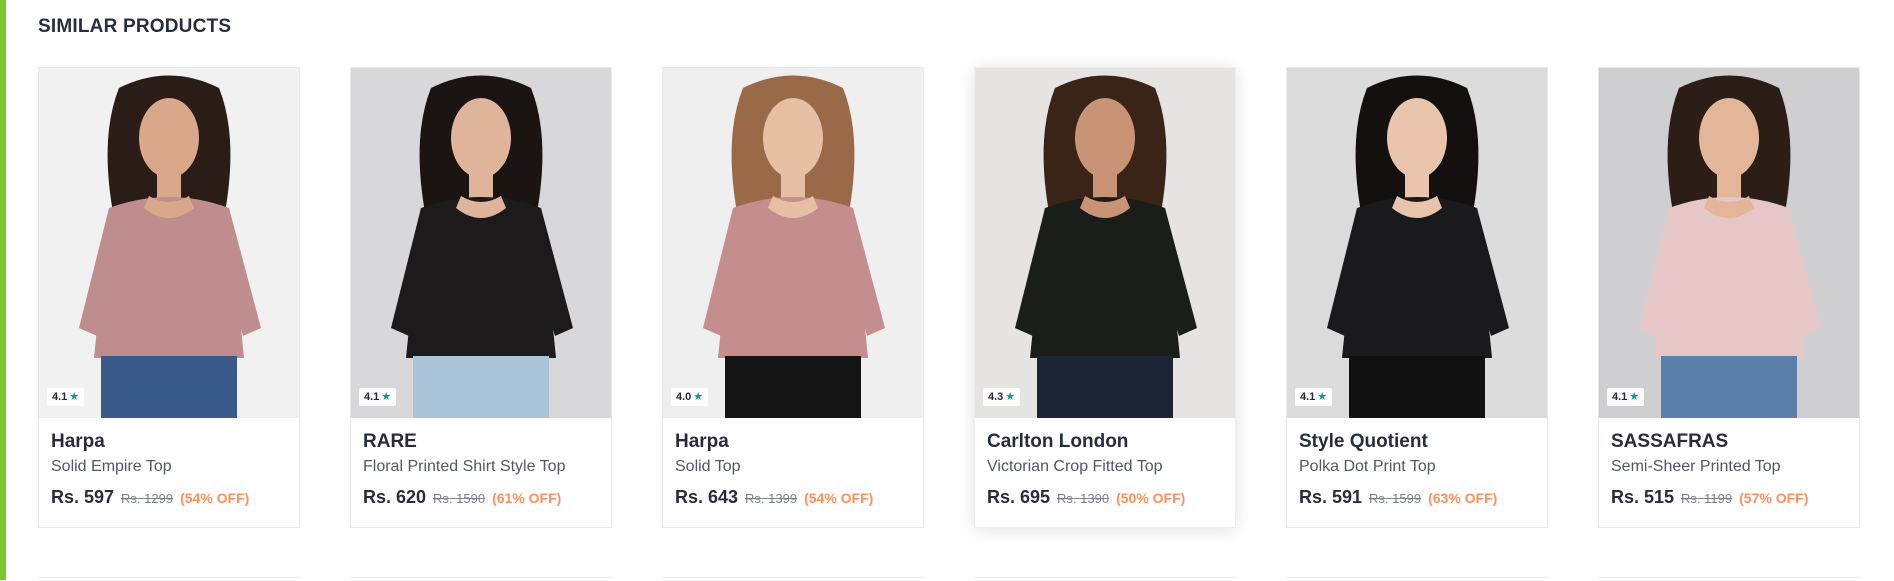 The height and width of the screenshot is (581, 1894). I want to click on rating-value: 4.0, so click(684, 397).